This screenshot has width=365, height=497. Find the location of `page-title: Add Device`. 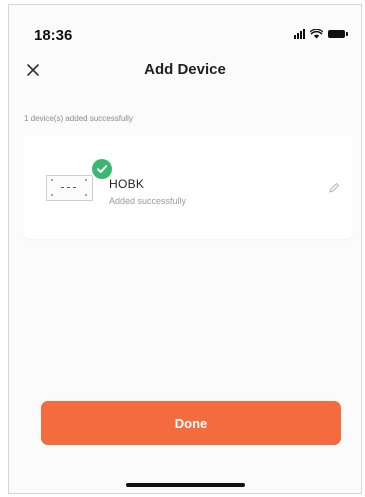

page-title: Add Device is located at coordinates (185, 69).